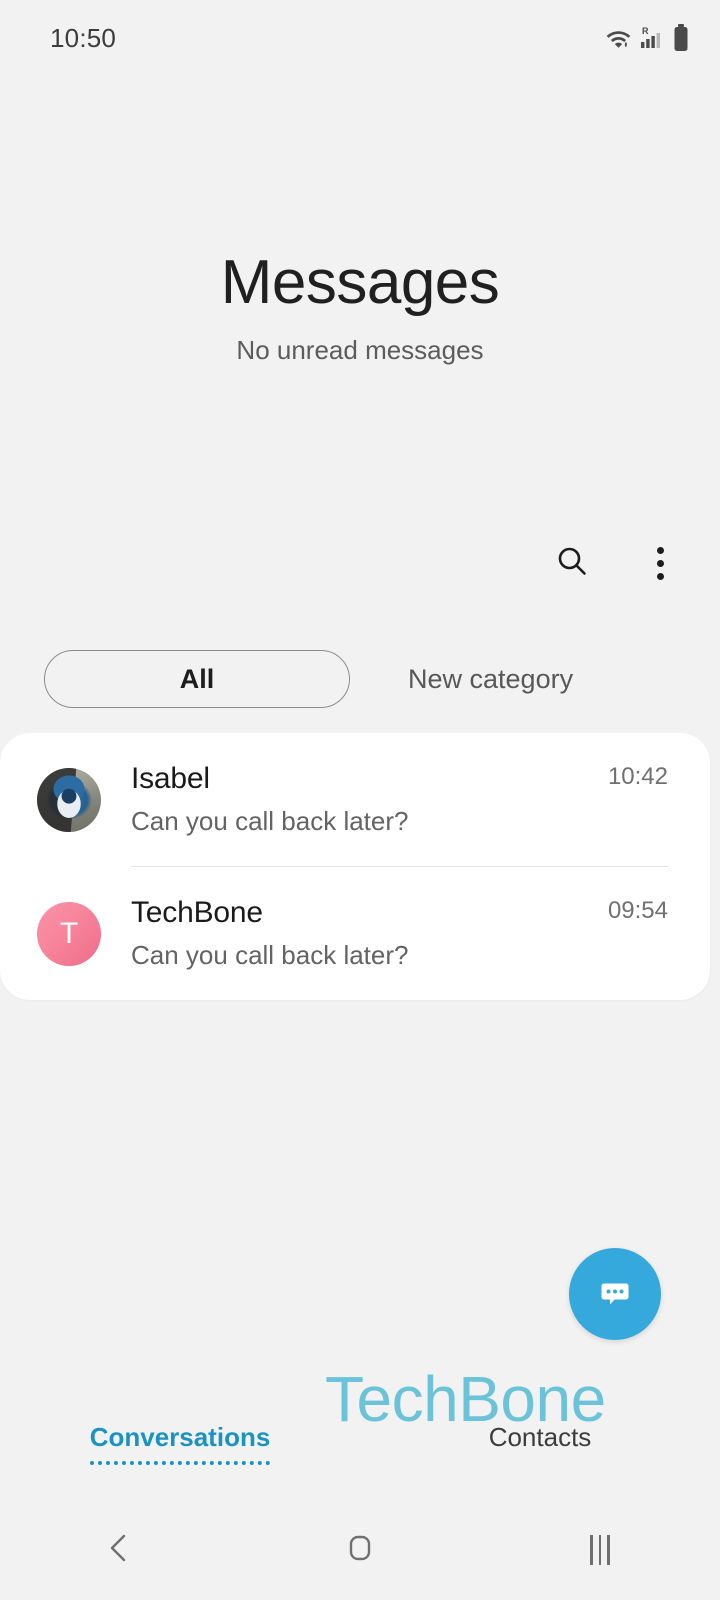 The width and height of the screenshot is (720, 1600). Describe the element at coordinates (540, 1457) in the screenshot. I see `tab-contacts: Contacts` at that location.